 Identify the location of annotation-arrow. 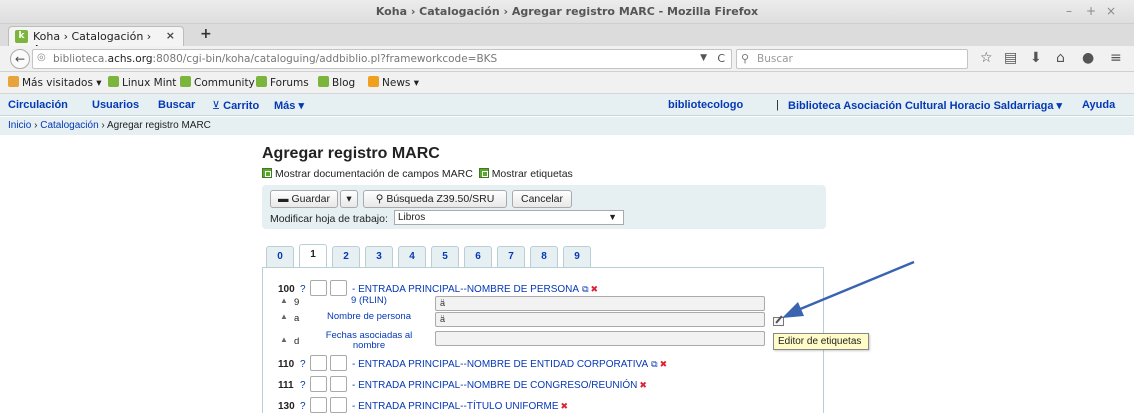
(848, 289).